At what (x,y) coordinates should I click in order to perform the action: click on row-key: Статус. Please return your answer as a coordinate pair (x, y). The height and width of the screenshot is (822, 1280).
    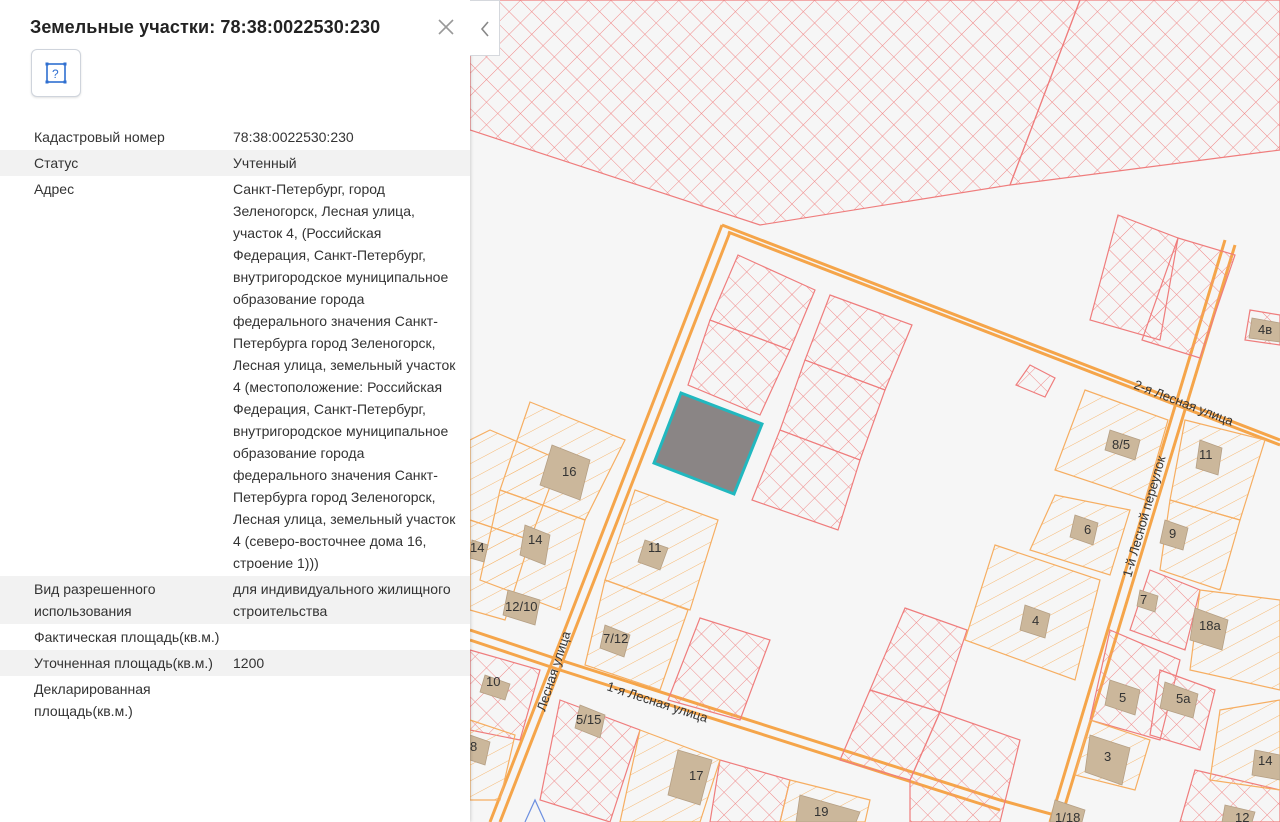
    Looking at the image, I should click on (56, 163).